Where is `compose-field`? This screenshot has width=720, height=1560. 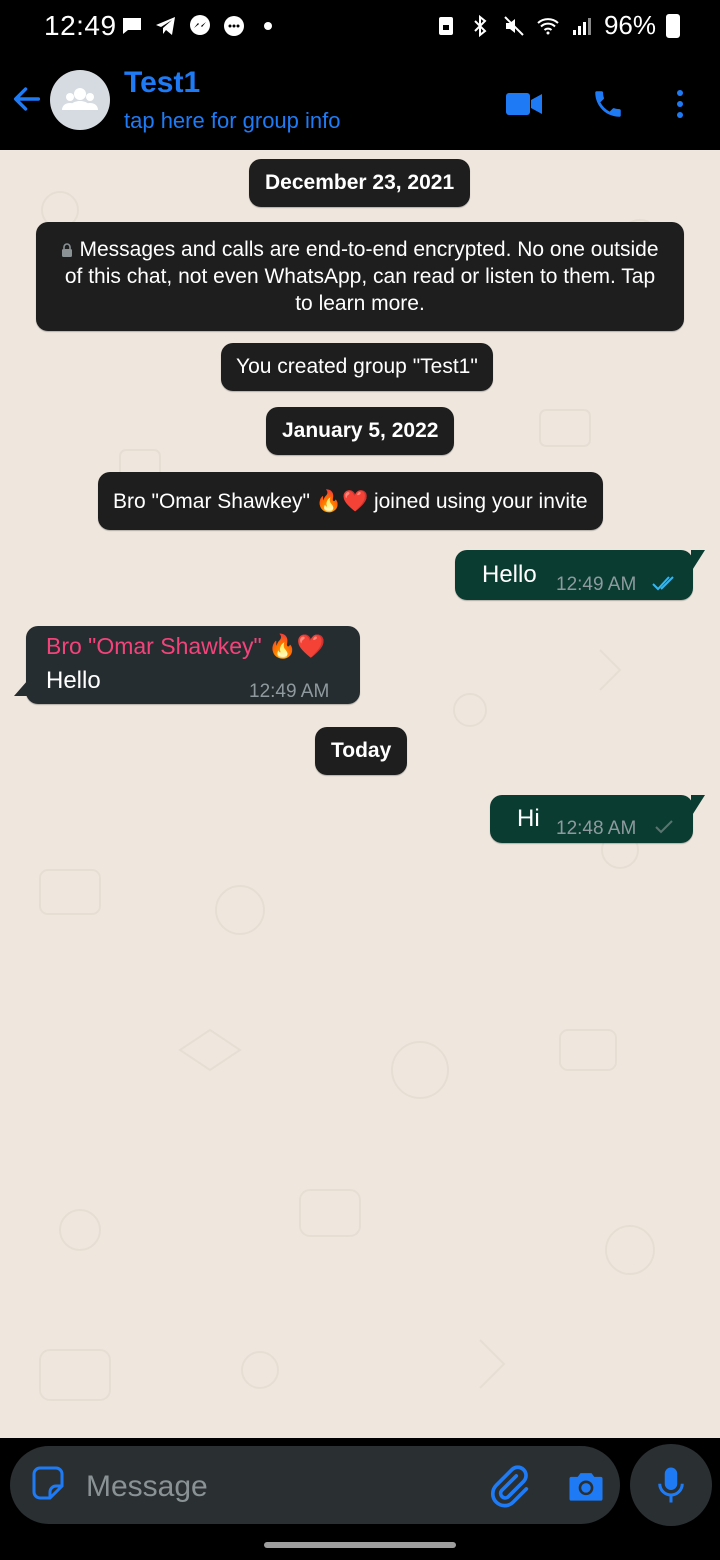 compose-field is located at coordinates (315, 1485).